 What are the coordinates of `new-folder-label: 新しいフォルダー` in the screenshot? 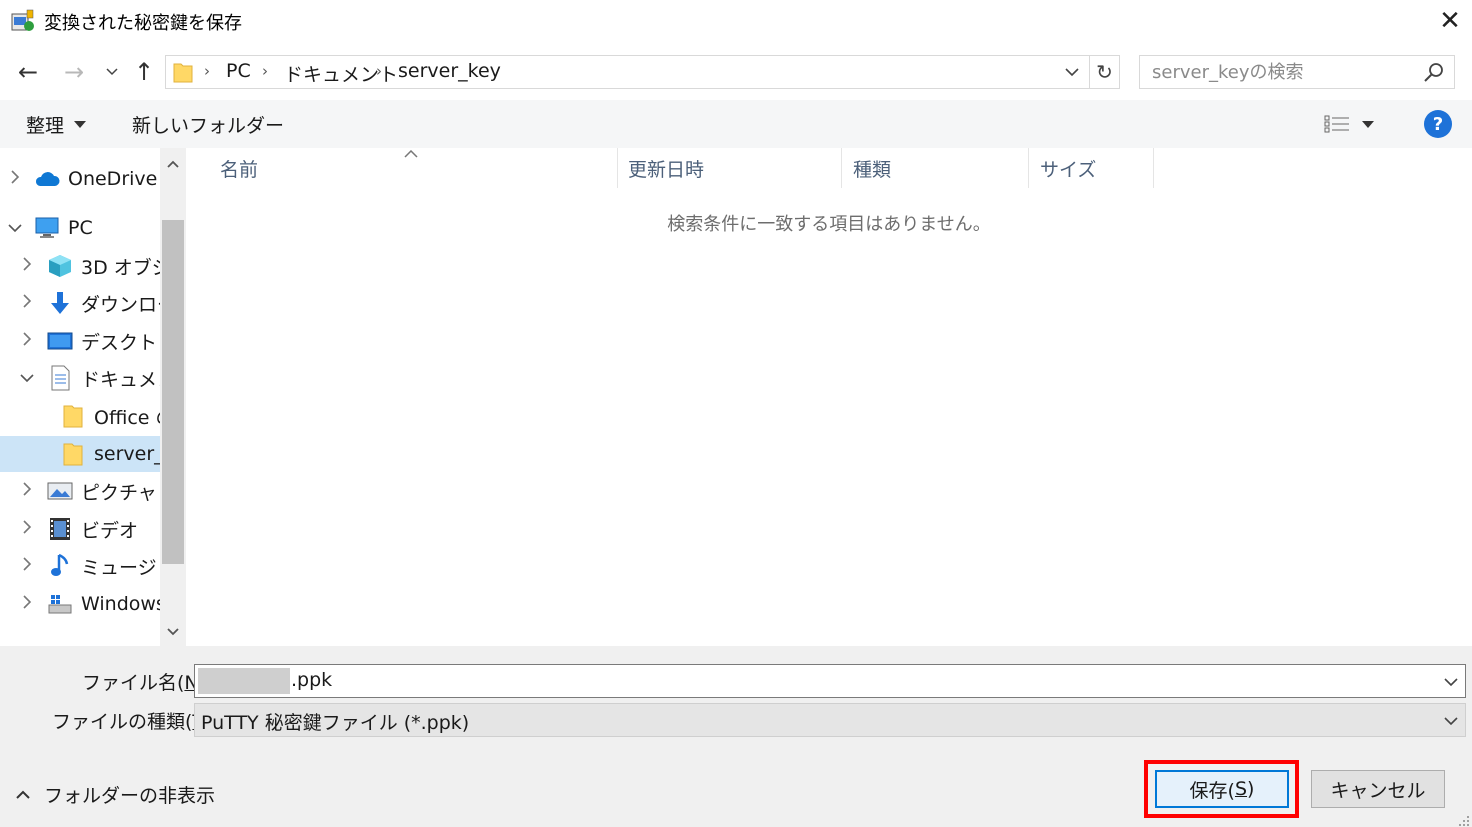 It's located at (208, 125).